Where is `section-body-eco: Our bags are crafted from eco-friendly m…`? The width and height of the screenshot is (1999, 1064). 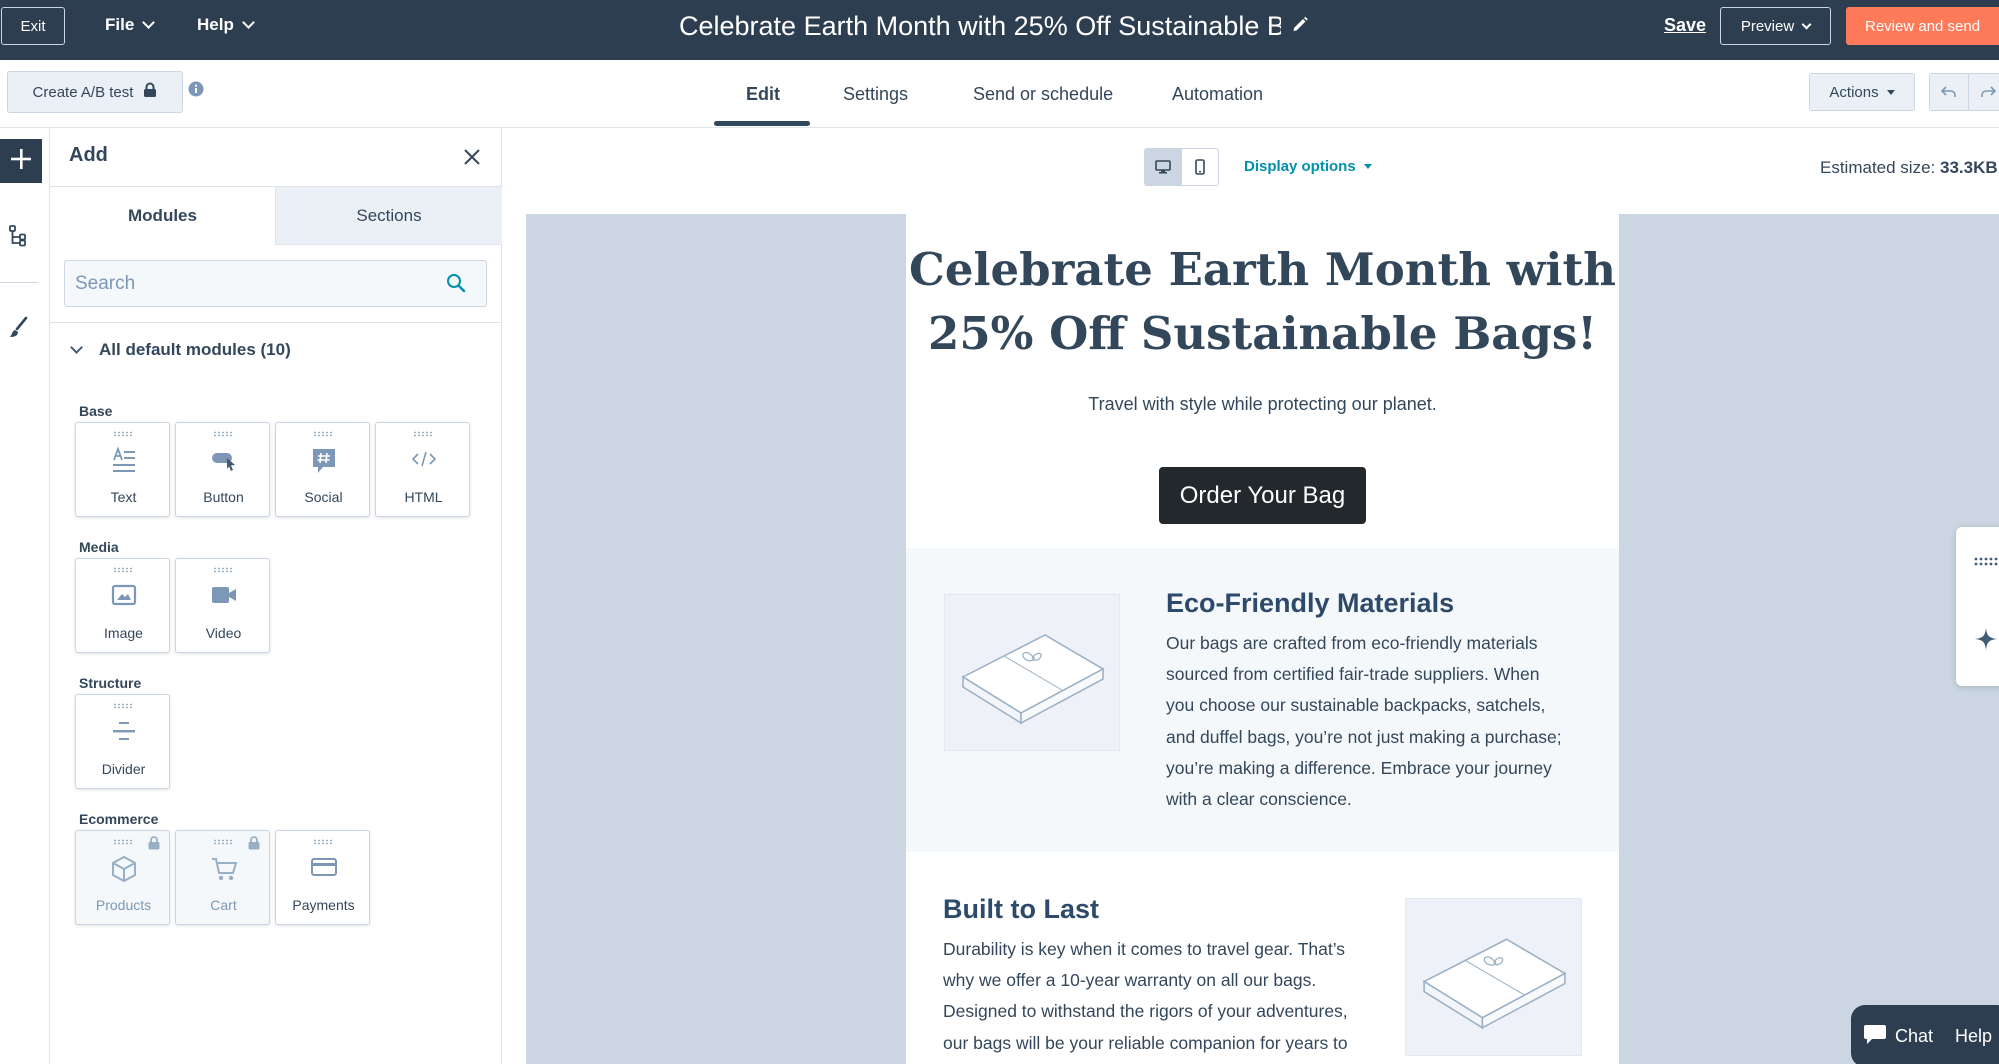 section-body-eco: Our bags are crafted from eco-friendly m… is located at coordinates (1386, 721).